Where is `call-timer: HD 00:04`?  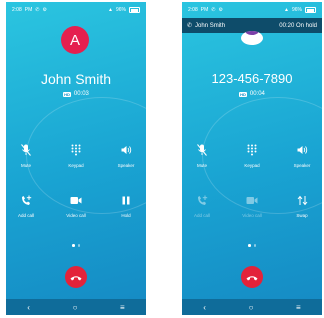
call-timer: HD 00:04 is located at coordinates (252, 94).